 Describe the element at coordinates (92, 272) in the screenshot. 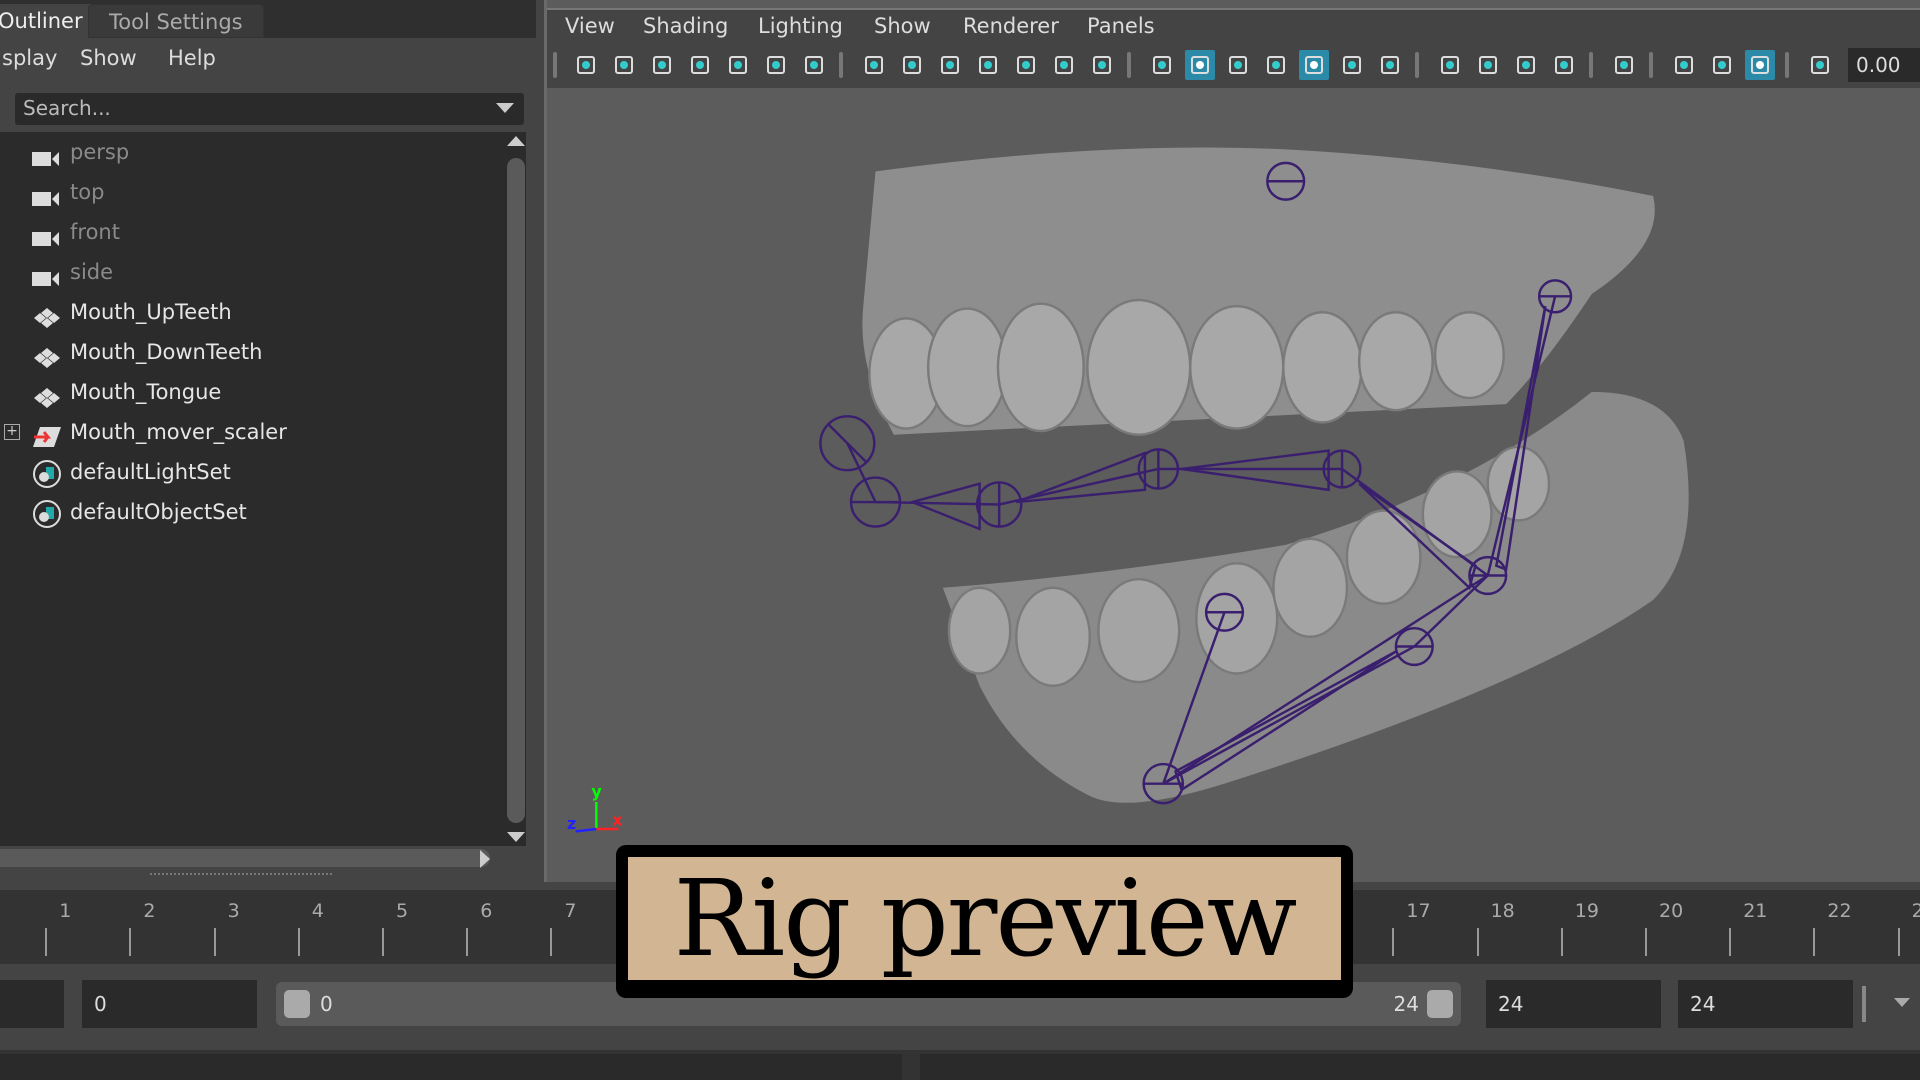

I see `outliner-item-label: side` at that location.